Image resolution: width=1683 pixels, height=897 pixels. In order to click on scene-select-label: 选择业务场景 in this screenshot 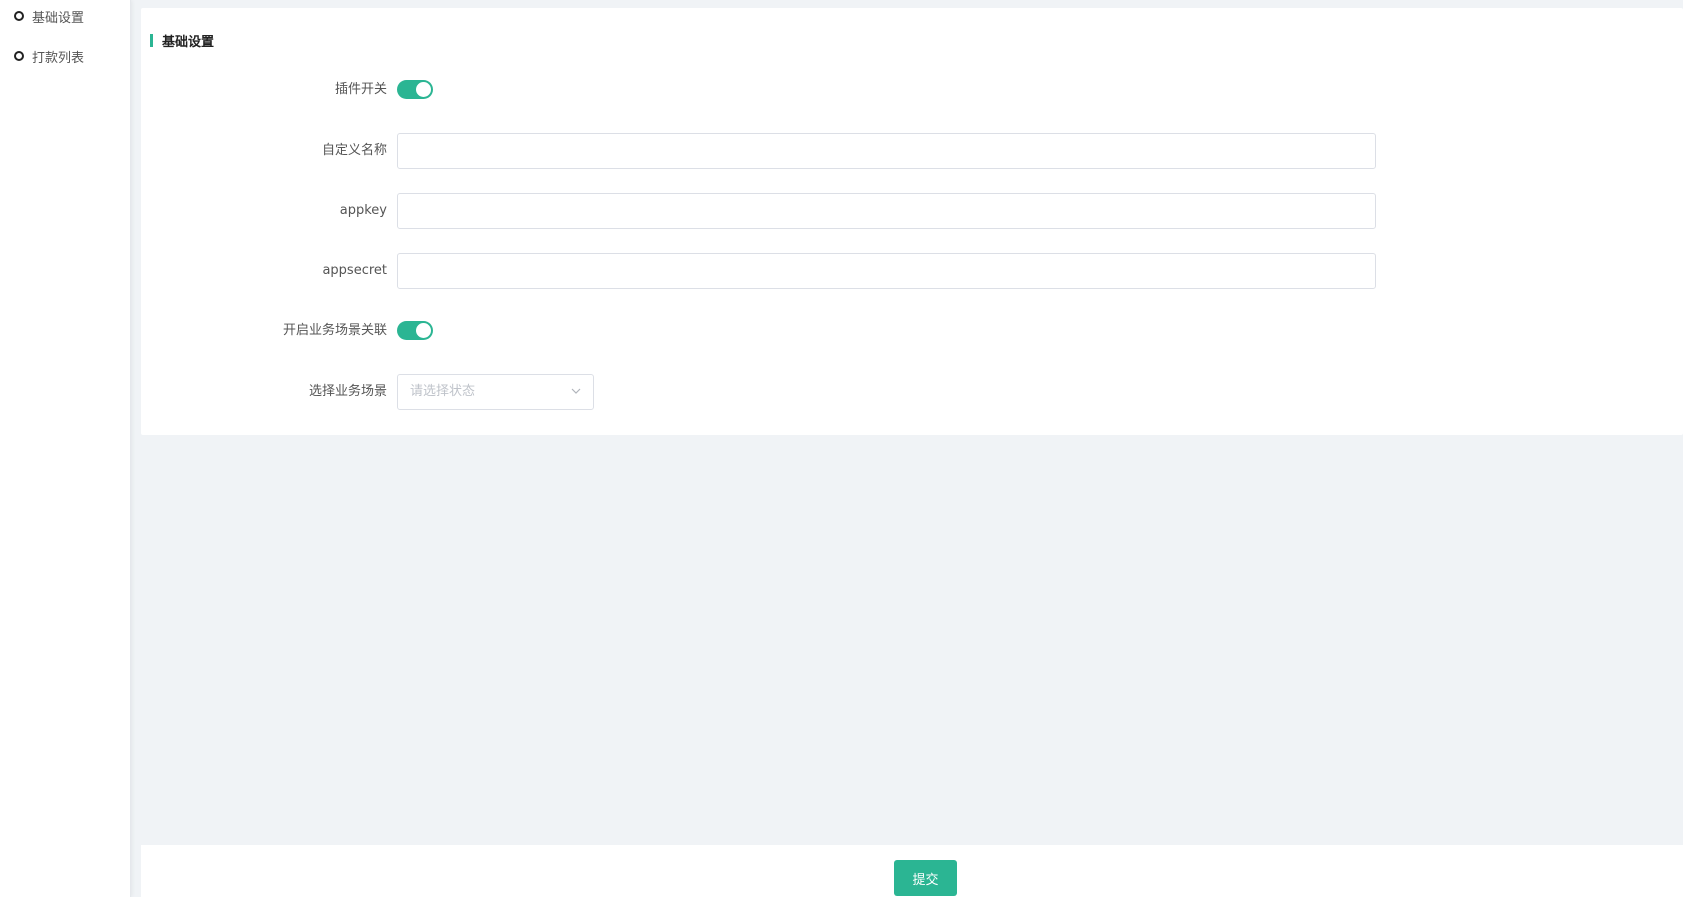, I will do `click(347, 391)`.